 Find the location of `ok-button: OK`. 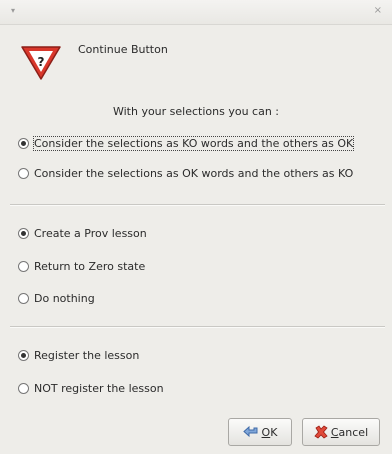

ok-button: OK is located at coordinates (260, 432).